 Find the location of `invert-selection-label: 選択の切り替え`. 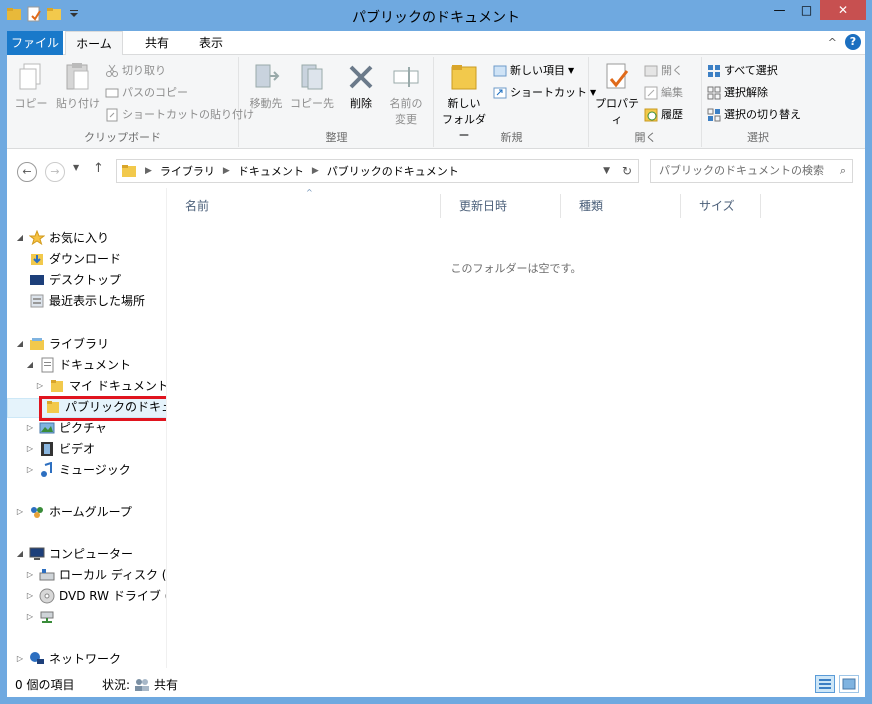

invert-selection-label: 選択の切り替え is located at coordinates (762, 114).